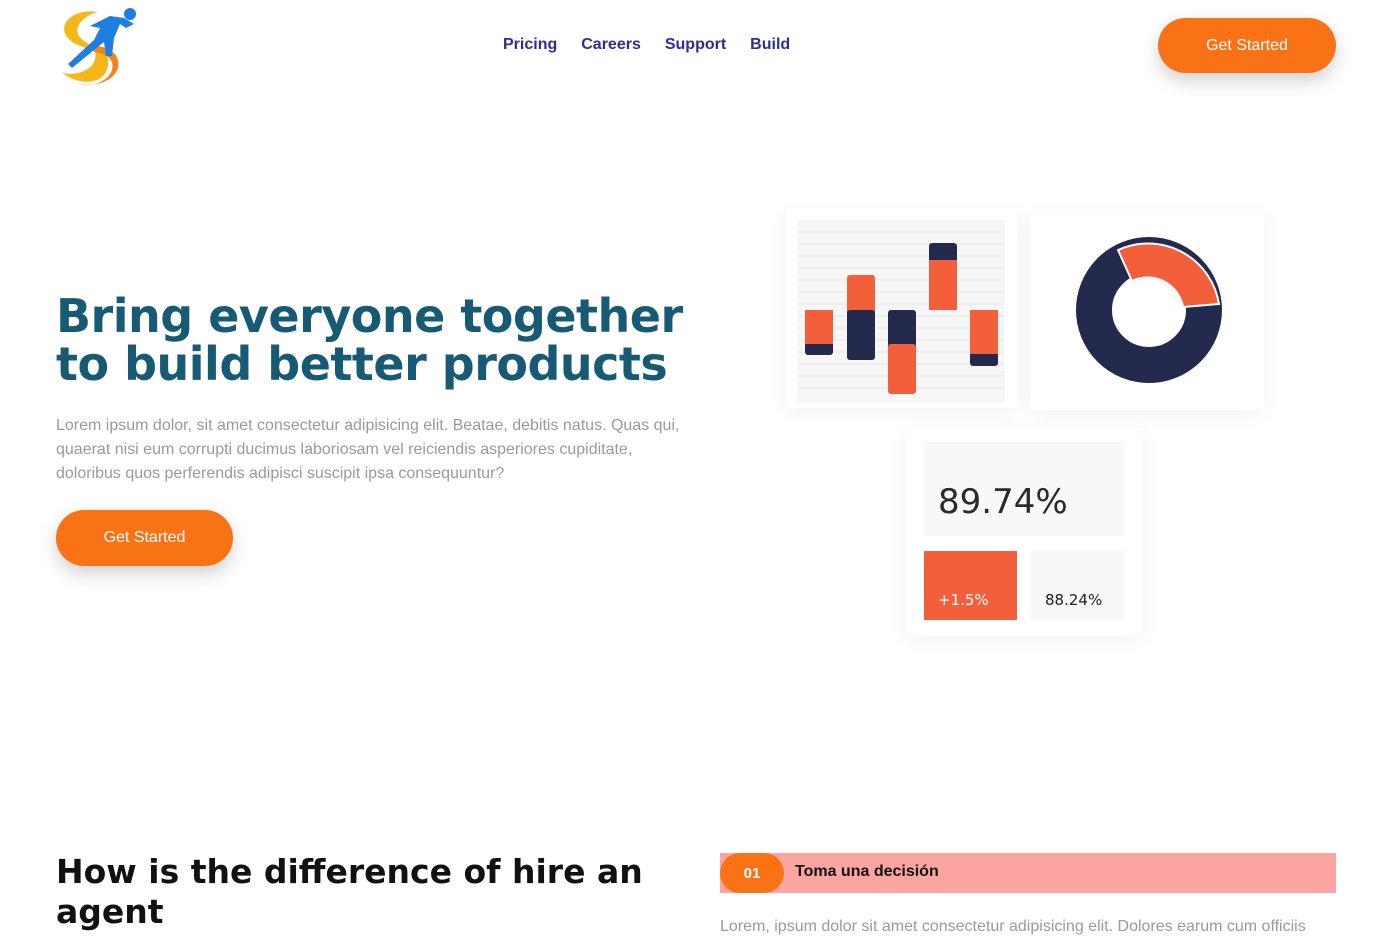 This screenshot has height=940, width=1389. What do you see at coordinates (752, 873) in the screenshot?
I see `step-number-badge: 01` at bounding box center [752, 873].